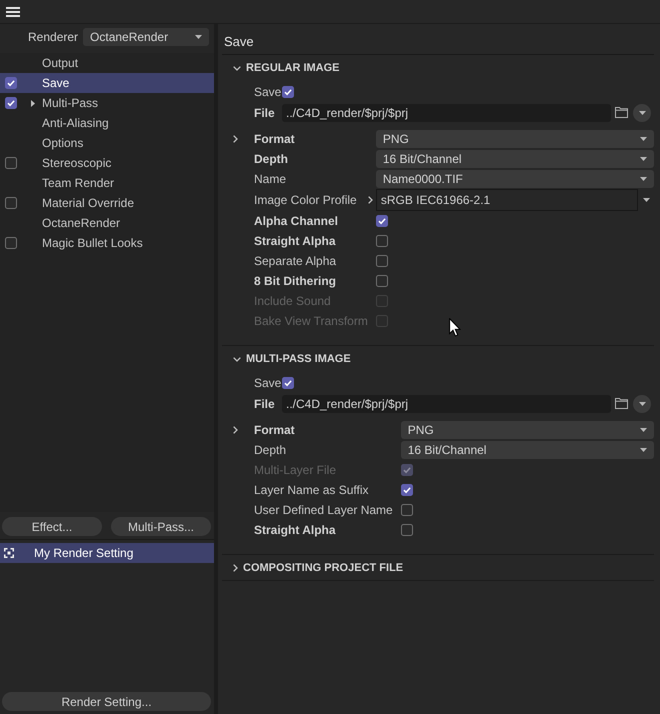 The image size is (660, 714). I want to click on renderer-dropdown: OctaneRender, so click(146, 37).